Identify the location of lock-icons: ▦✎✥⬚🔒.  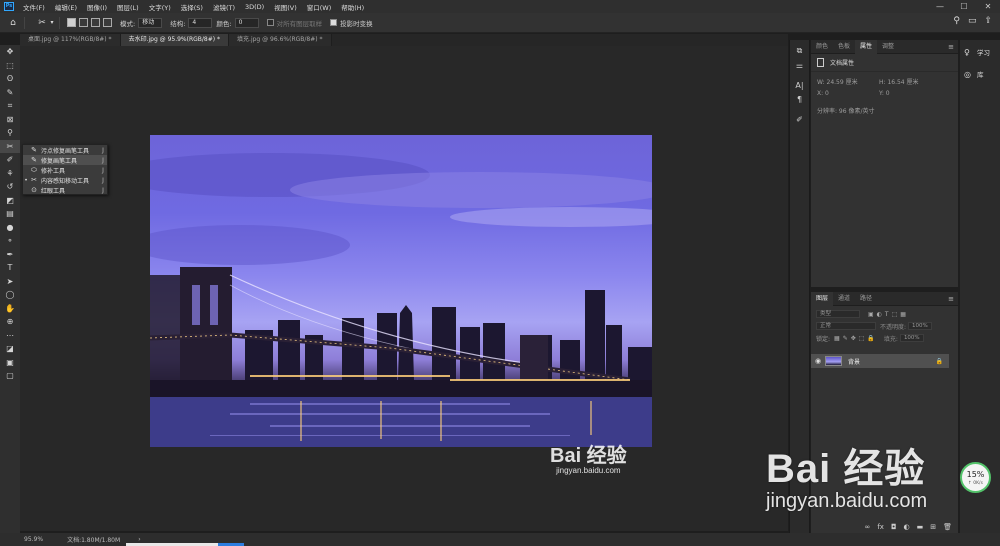
(856, 338).